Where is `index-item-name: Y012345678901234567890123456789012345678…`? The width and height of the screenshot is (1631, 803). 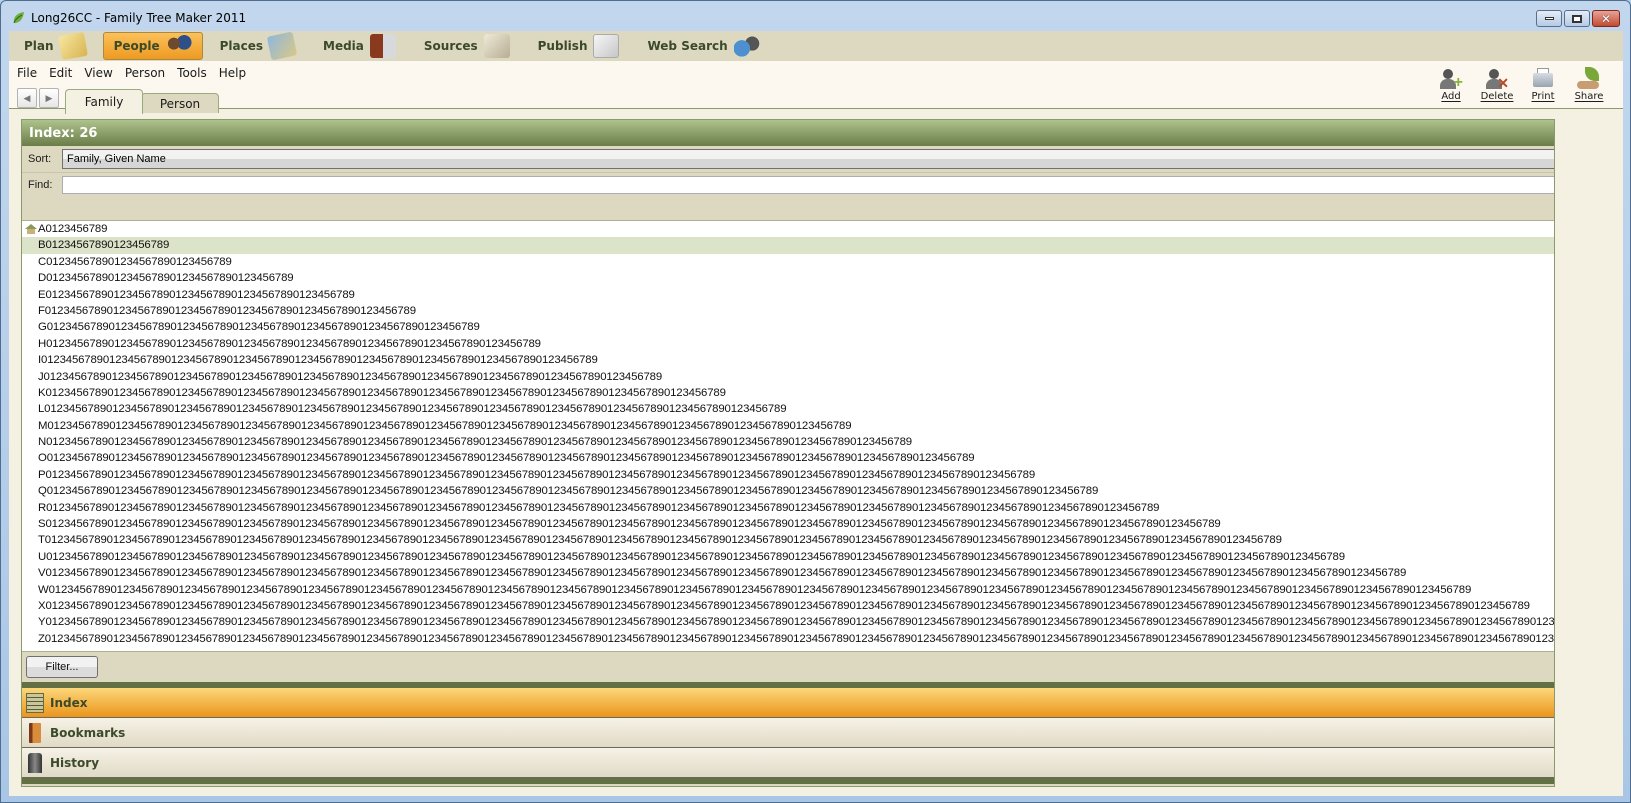
index-item-name: Y012345678901234567890123456789012345678… is located at coordinates (796, 622).